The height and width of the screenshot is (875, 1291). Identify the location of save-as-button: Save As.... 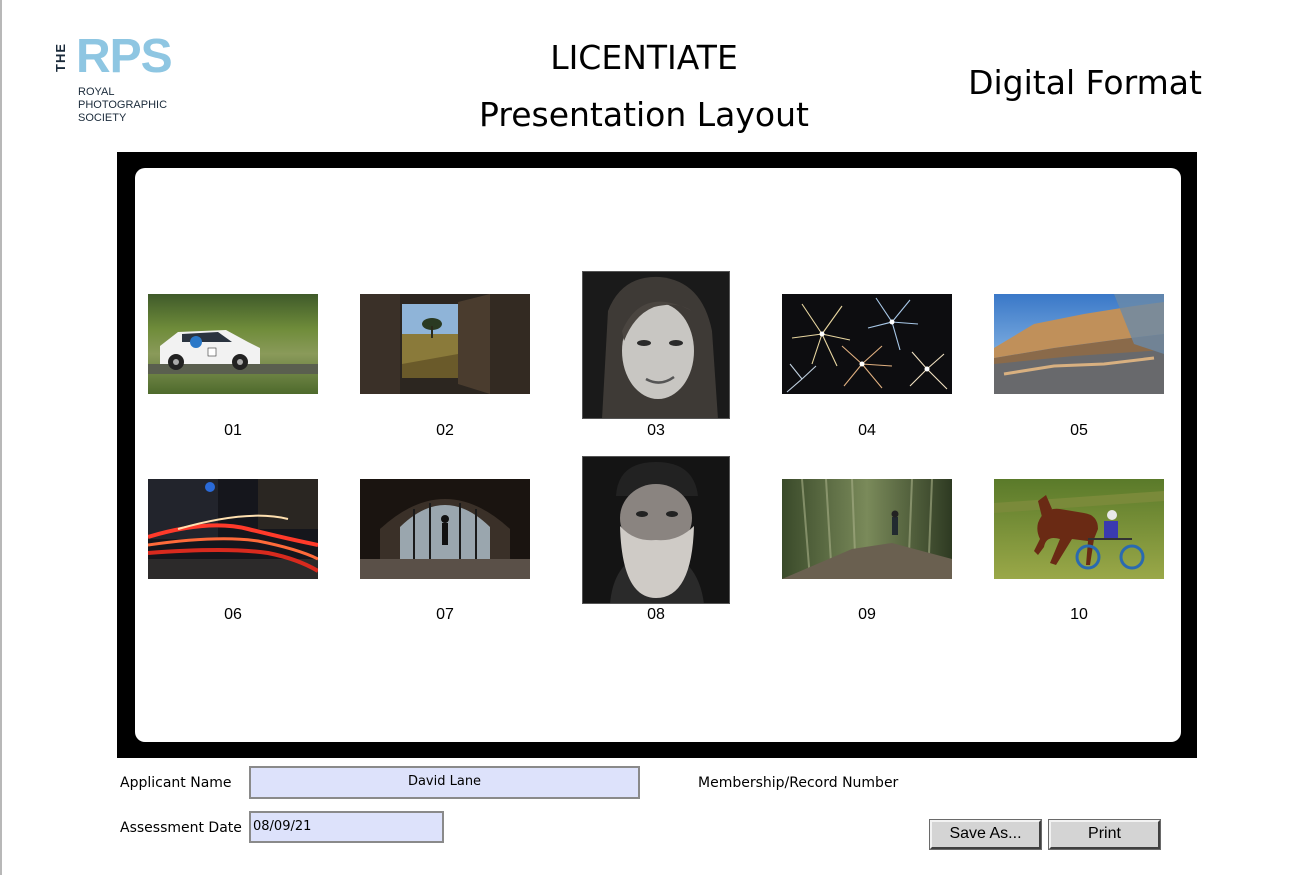
(985, 834).